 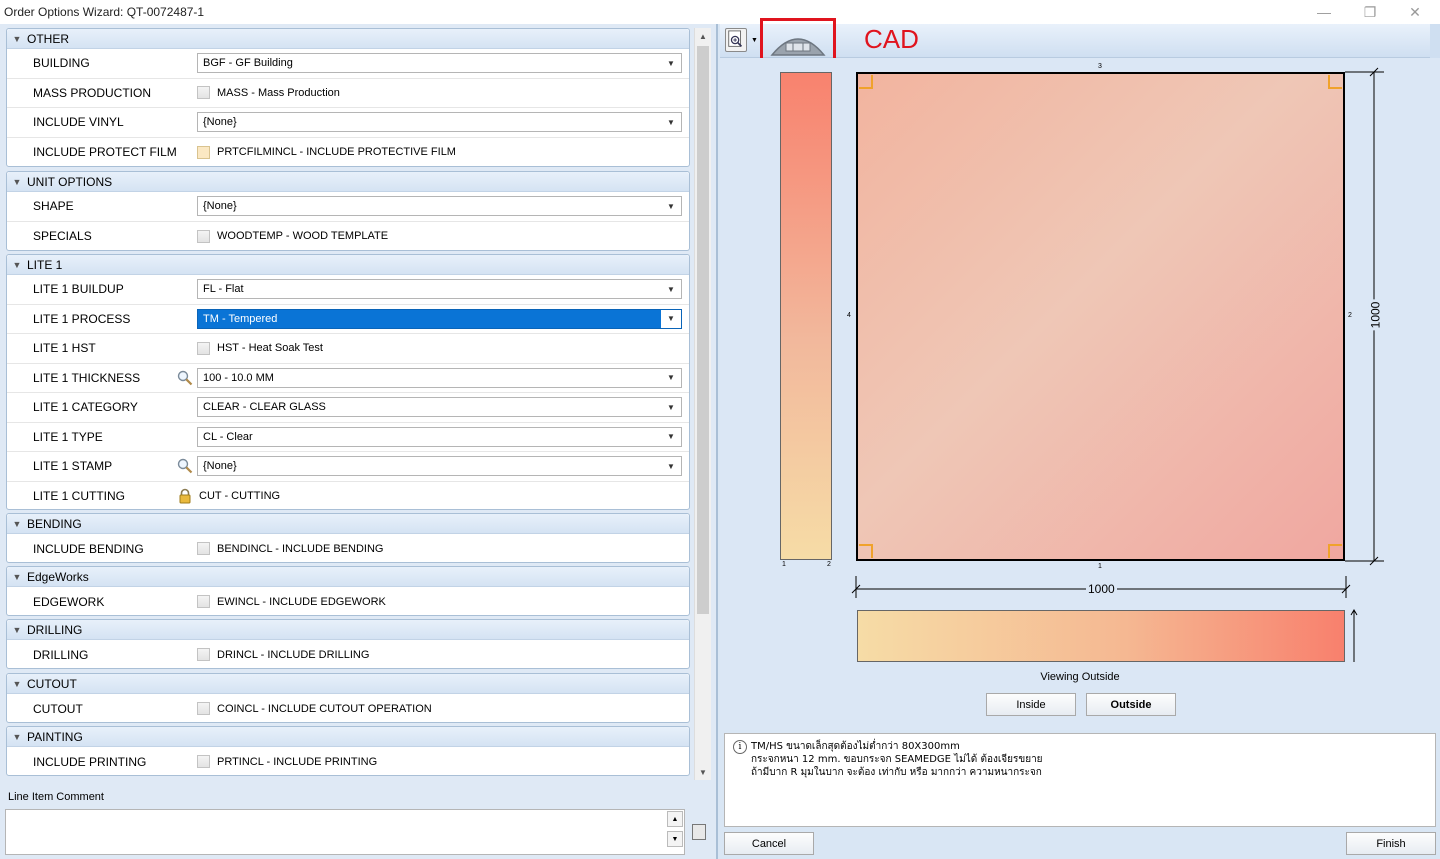 I want to click on combo-value: CL - Clear, so click(x=228, y=436).